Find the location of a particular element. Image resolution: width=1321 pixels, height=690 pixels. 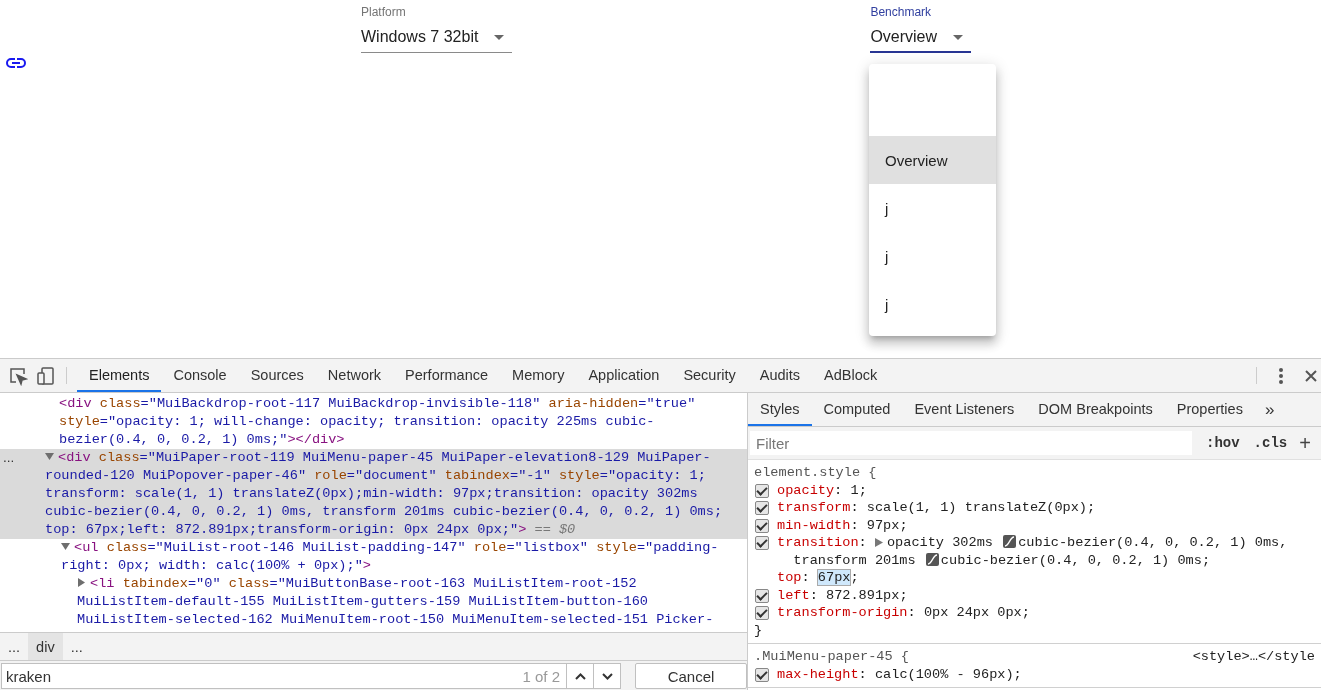

dom-node: ... <div class="MuiPaper-root-119 MuiMenu-paper-45 MuiPaper-elevation8-129 MuiPaper-rounded-120 MuiPopover-paper-46" role="document" tabindex="-1" style="opacity: 1; transform: scale(1, 1) translateZ(0px);min-width: 97px;transition: opacity 302ms cubic-bezier(0.4, 0, 0.2, 1) 0ms, transform 201ms cubic-bezier(0.4, 0, 0.2, 1) 0ms; top: 67px;left: 872.891px;transform-origin: 0px 24px 0px;"> == $0 is located at coordinates (373, 494).